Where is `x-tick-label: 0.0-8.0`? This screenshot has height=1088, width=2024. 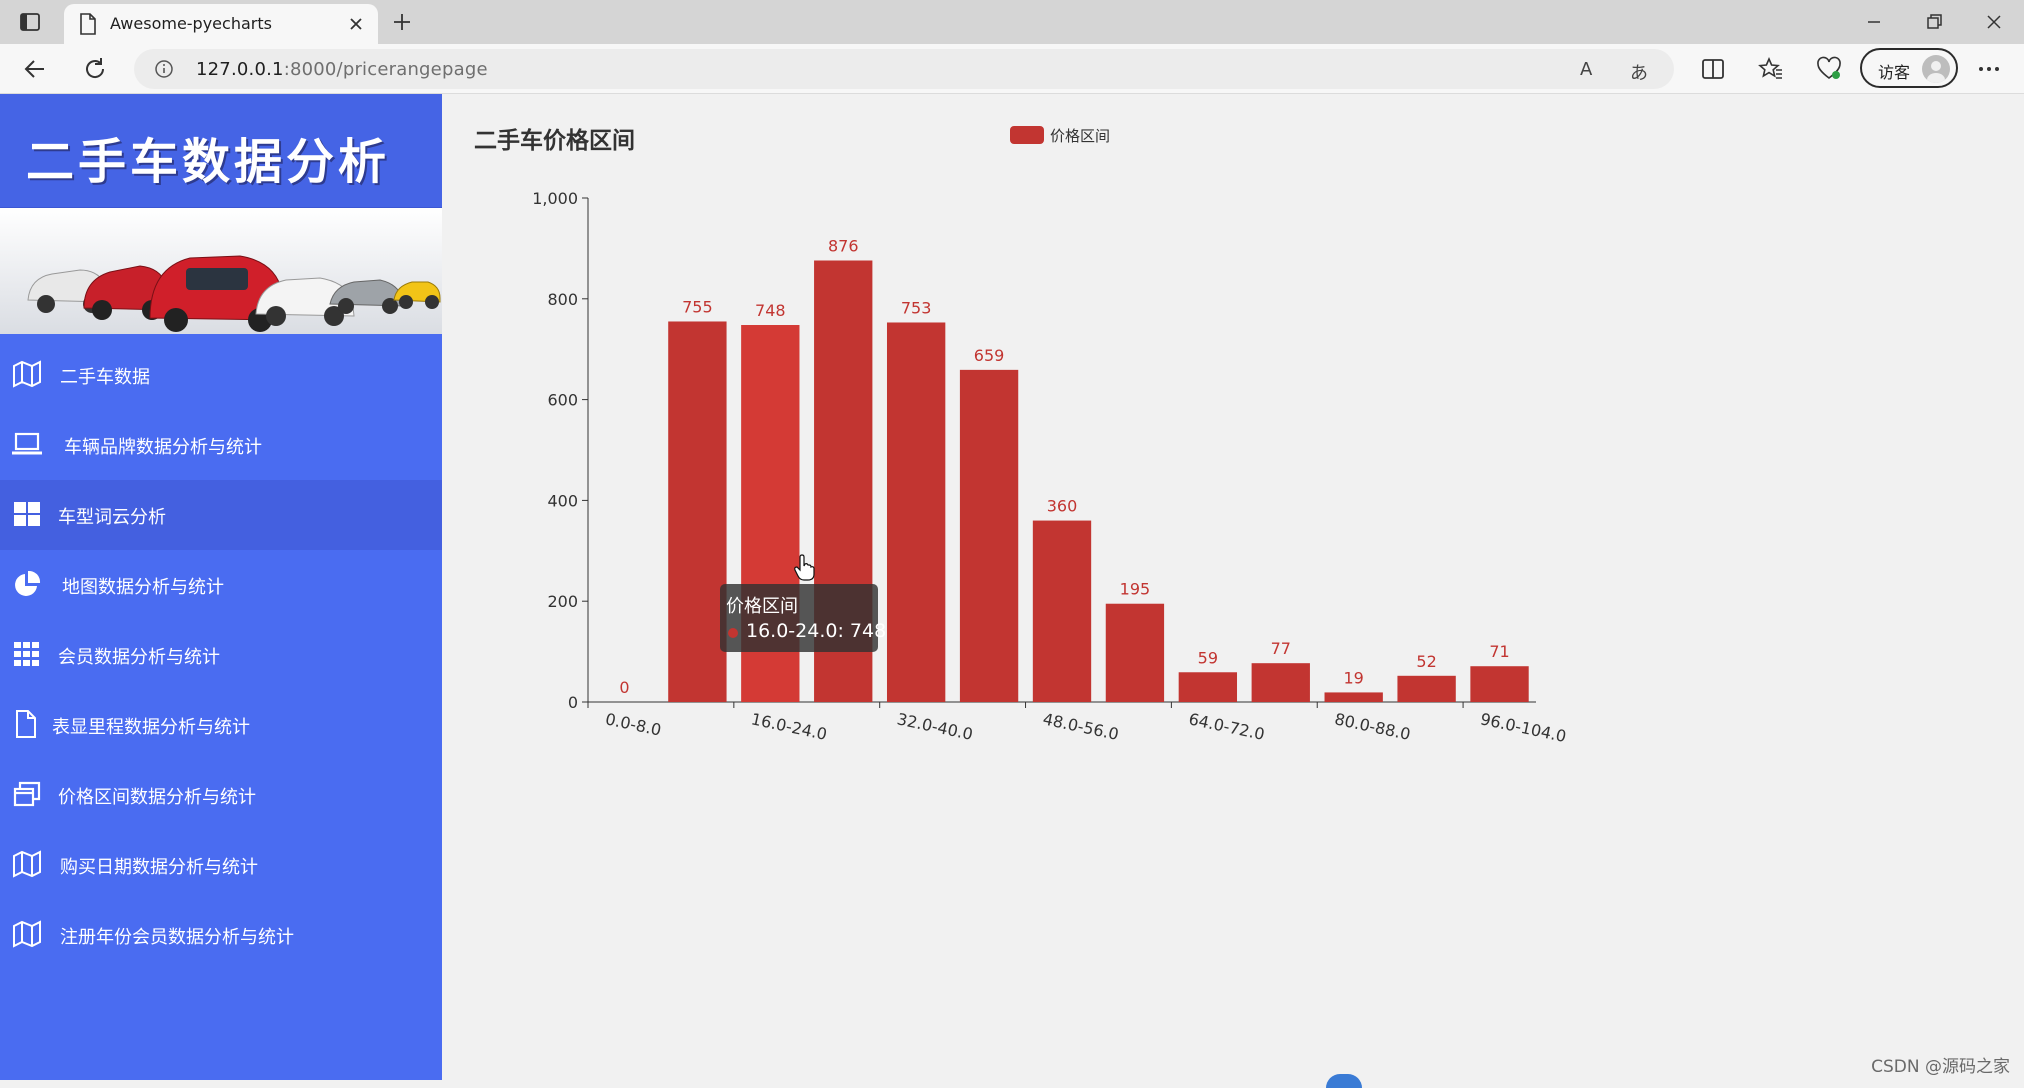
x-tick-label: 0.0-8.0 is located at coordinates (633, 724).